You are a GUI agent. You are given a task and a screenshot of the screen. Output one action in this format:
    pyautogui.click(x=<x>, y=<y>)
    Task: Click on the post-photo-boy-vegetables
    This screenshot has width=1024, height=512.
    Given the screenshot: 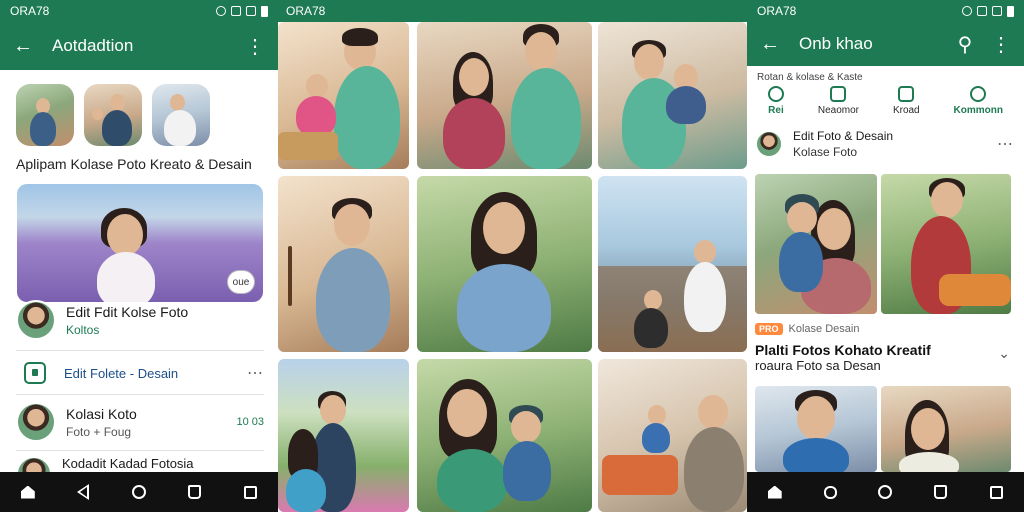 What is the action you would take?
    pyautogui.click(x=946, y=244)
    